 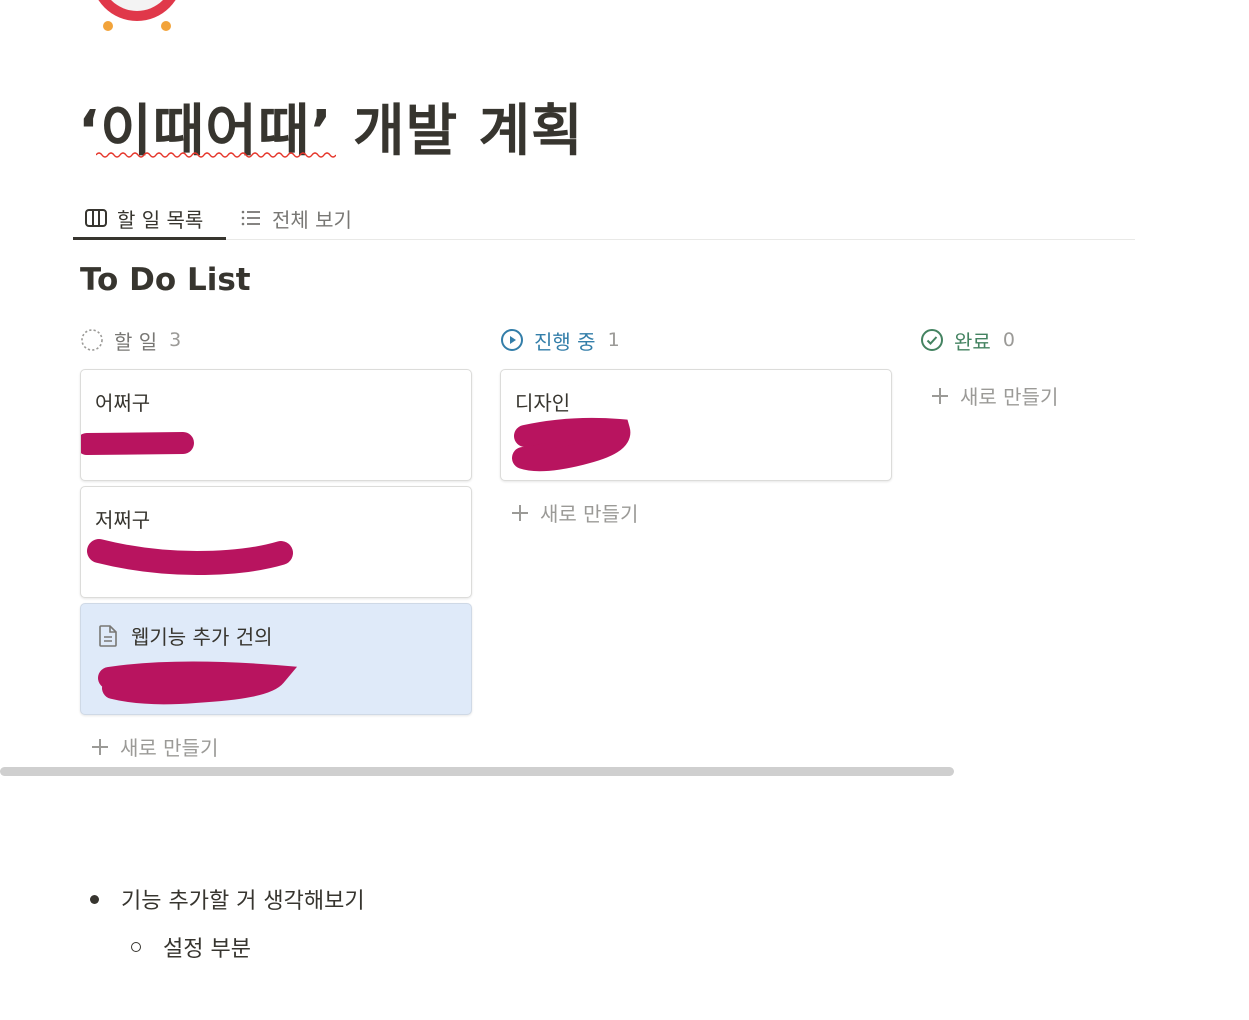 I want to click on column-label: 할 일, so click(x=136, y=341).